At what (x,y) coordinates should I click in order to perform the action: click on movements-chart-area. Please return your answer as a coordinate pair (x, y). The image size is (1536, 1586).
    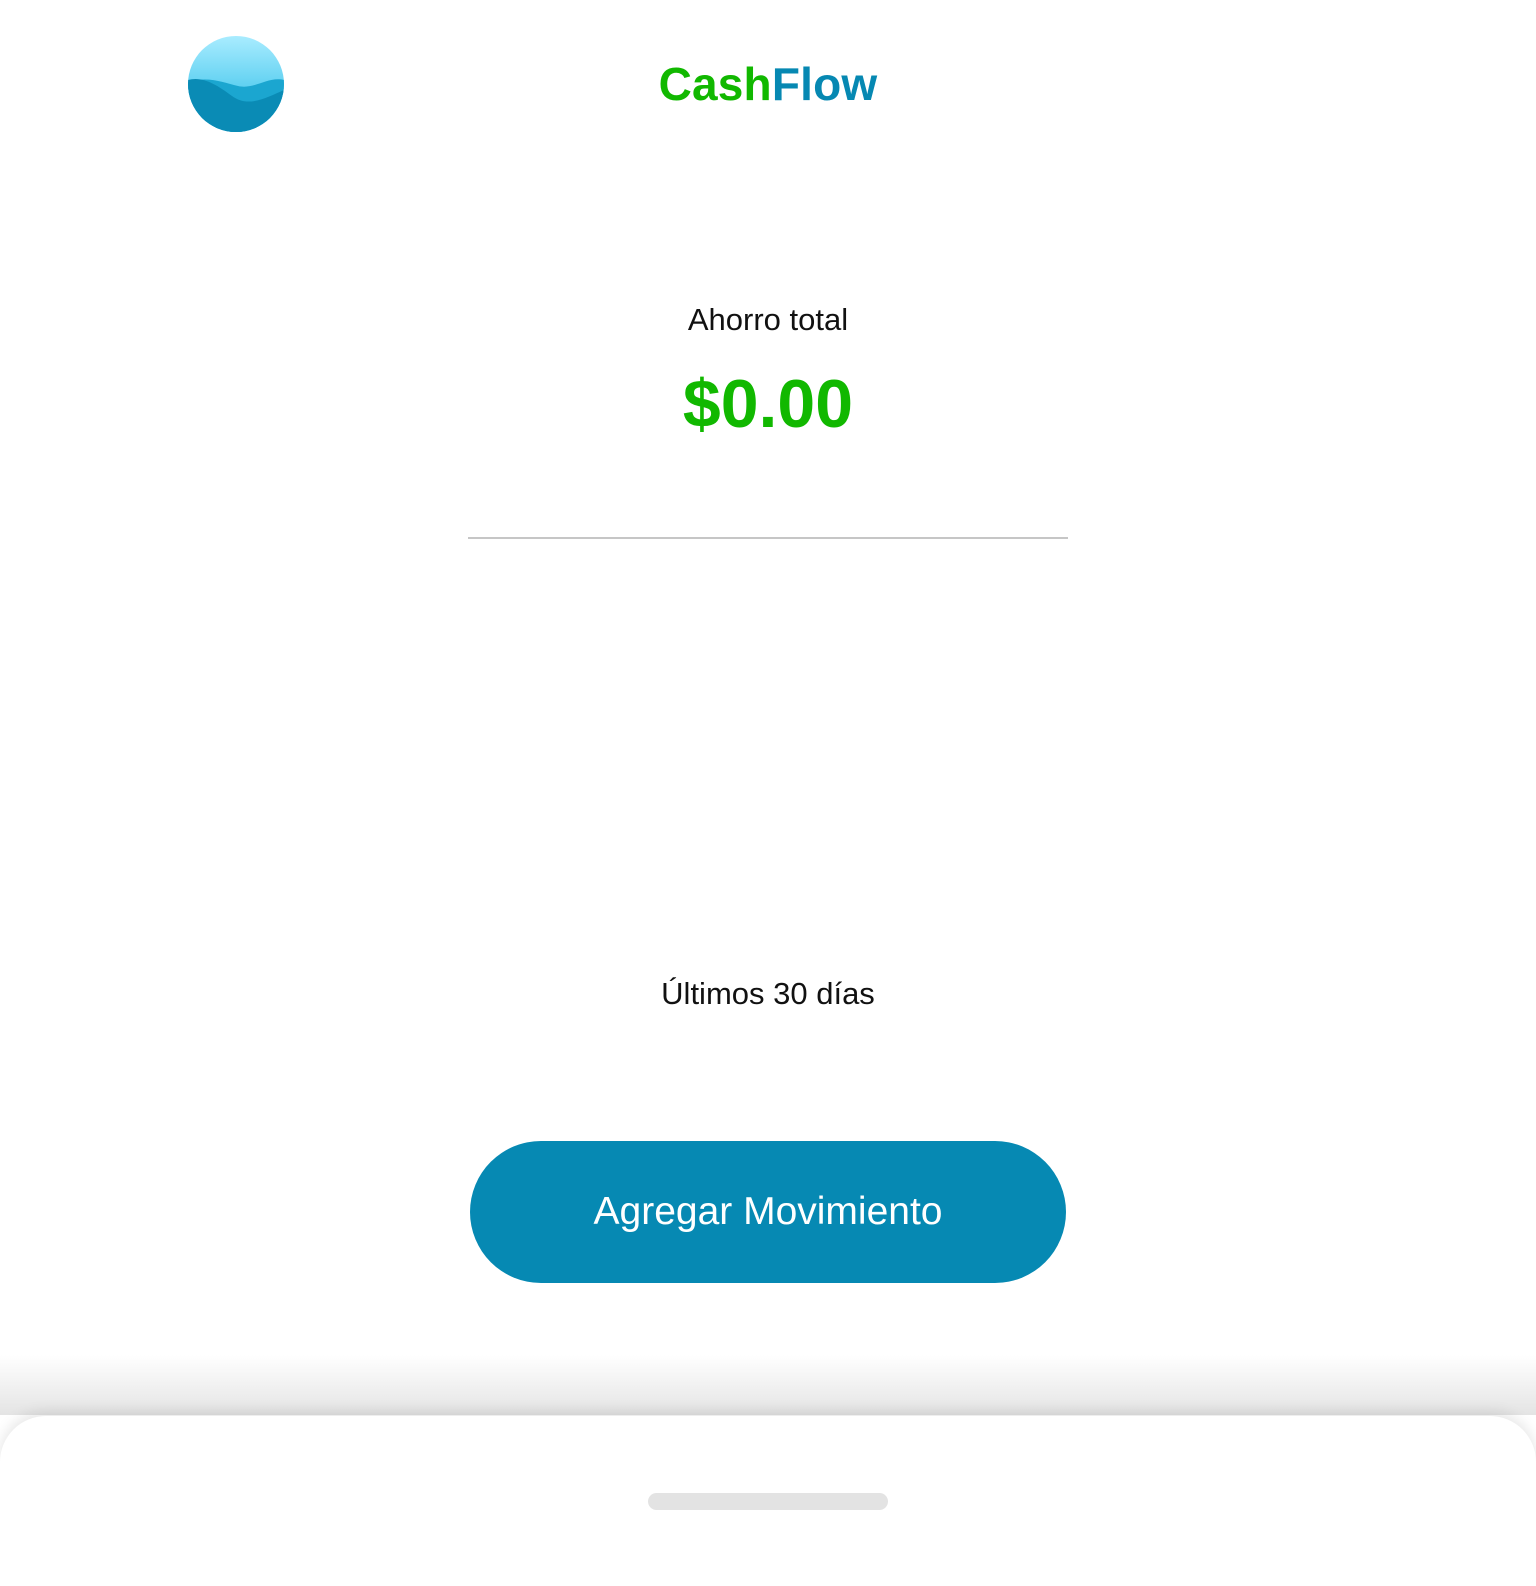
    Looking at the image, I should click on (768, 750).